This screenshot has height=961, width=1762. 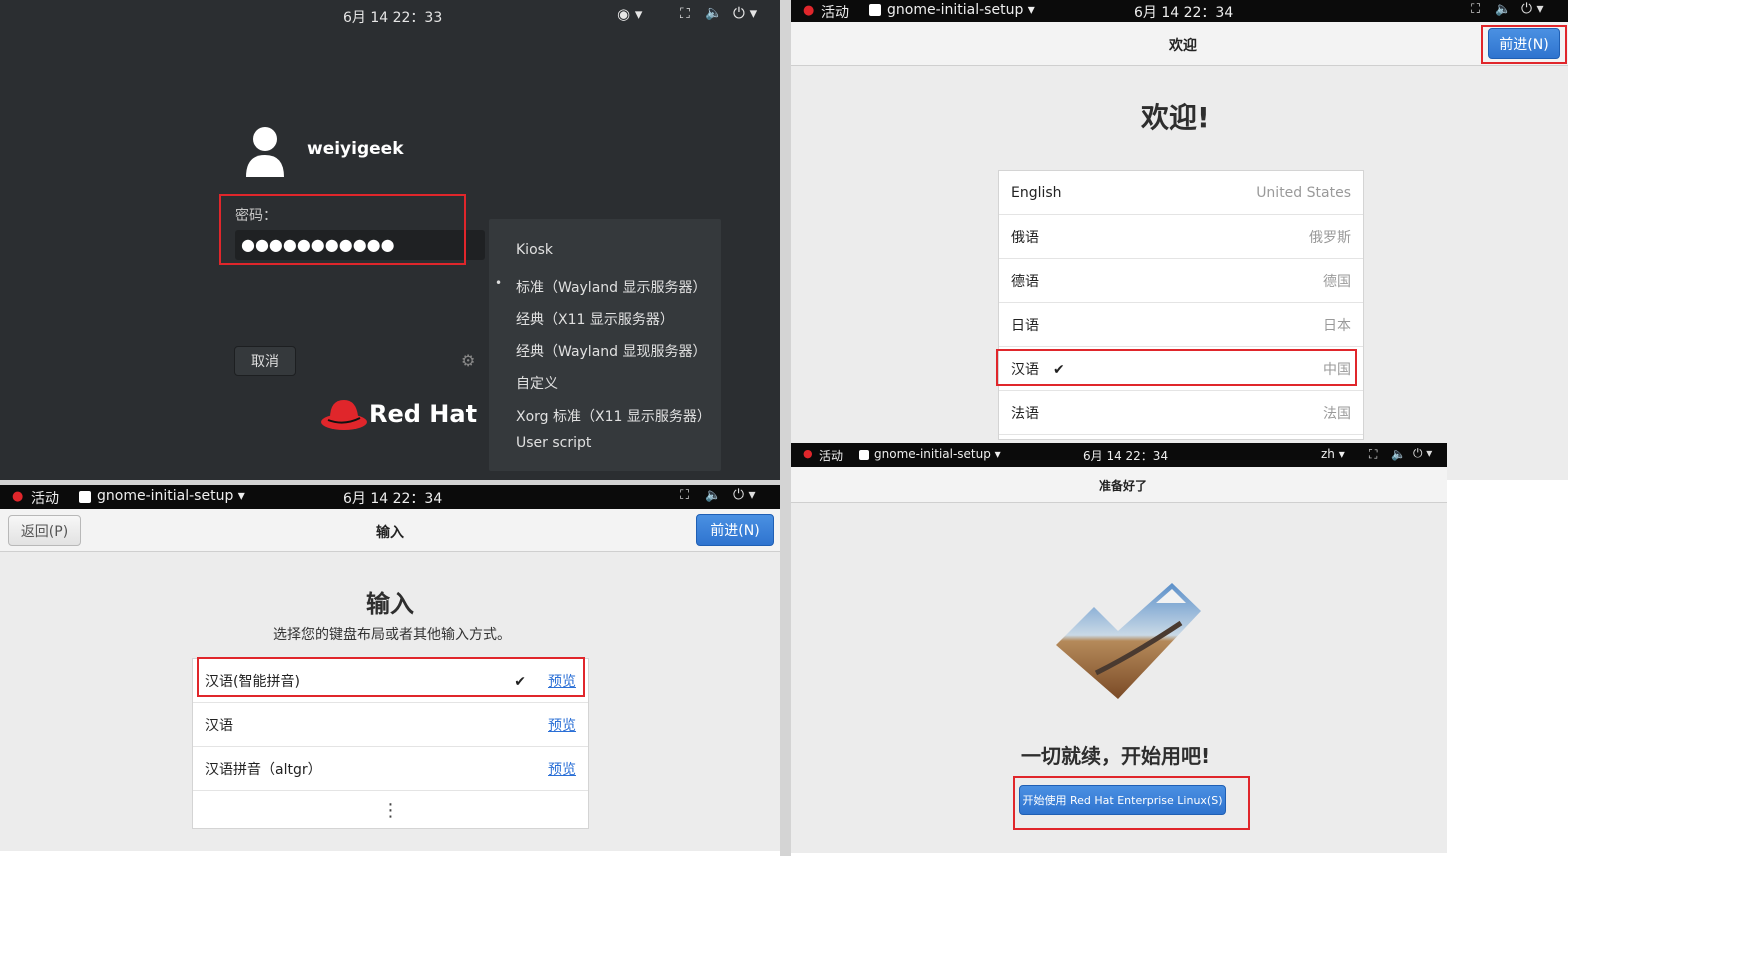 I want to click on ready-heading: 一切就续，开始用吧!, so click(x=1116, y=756).